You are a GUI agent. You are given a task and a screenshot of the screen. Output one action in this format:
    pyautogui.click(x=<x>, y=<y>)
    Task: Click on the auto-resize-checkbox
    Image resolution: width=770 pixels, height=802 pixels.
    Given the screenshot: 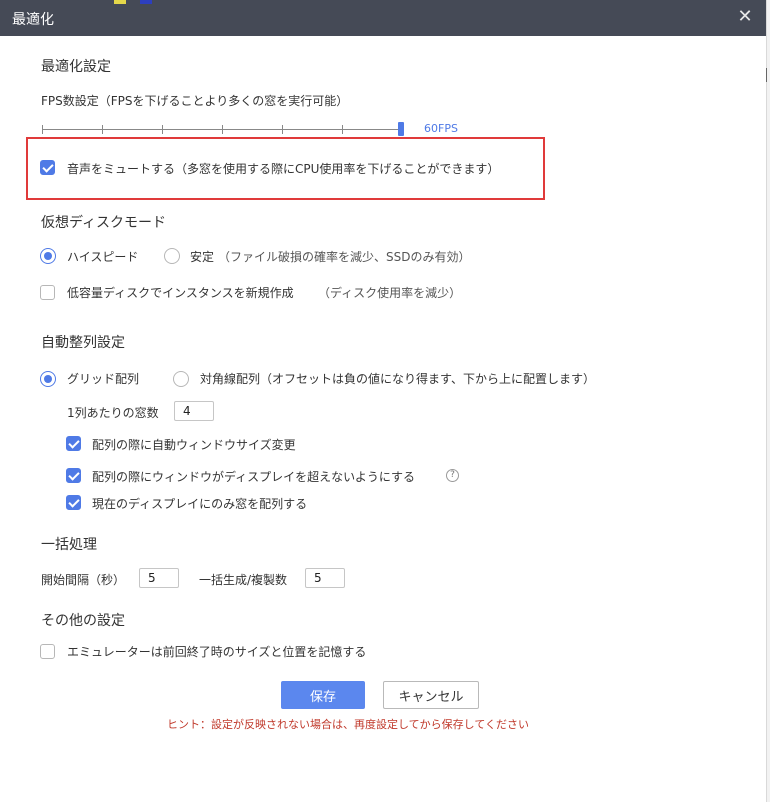 What is the action you would take?
    pyautogui.click(x=73, y=443)
    